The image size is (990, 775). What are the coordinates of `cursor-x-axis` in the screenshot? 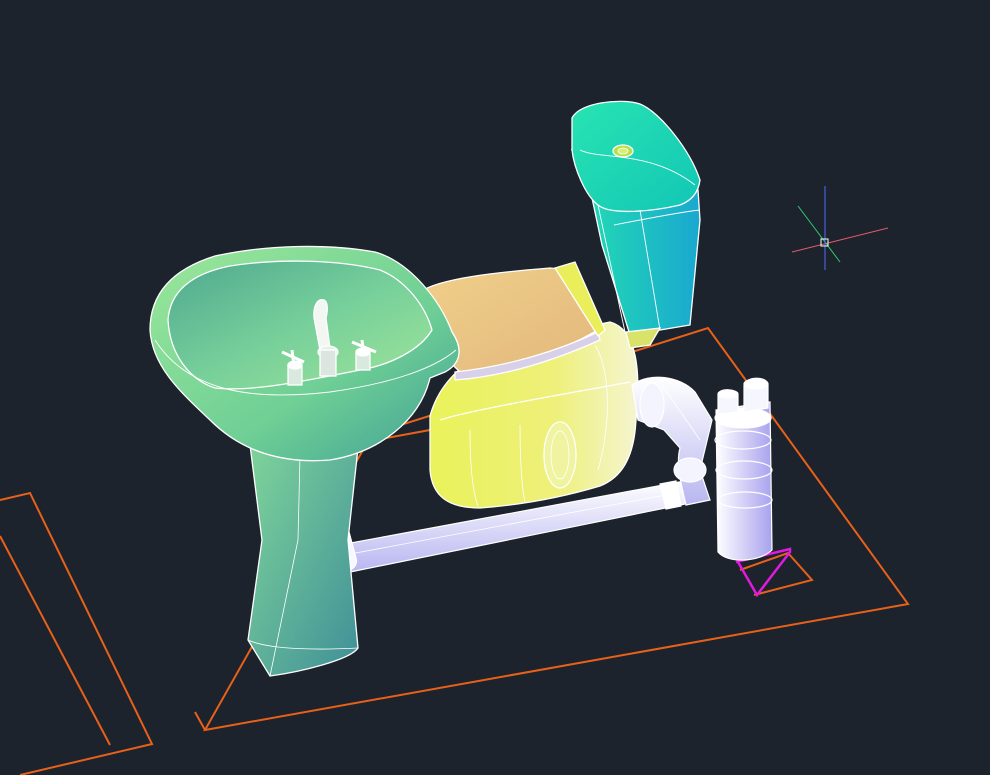 It's located at (840, 240).